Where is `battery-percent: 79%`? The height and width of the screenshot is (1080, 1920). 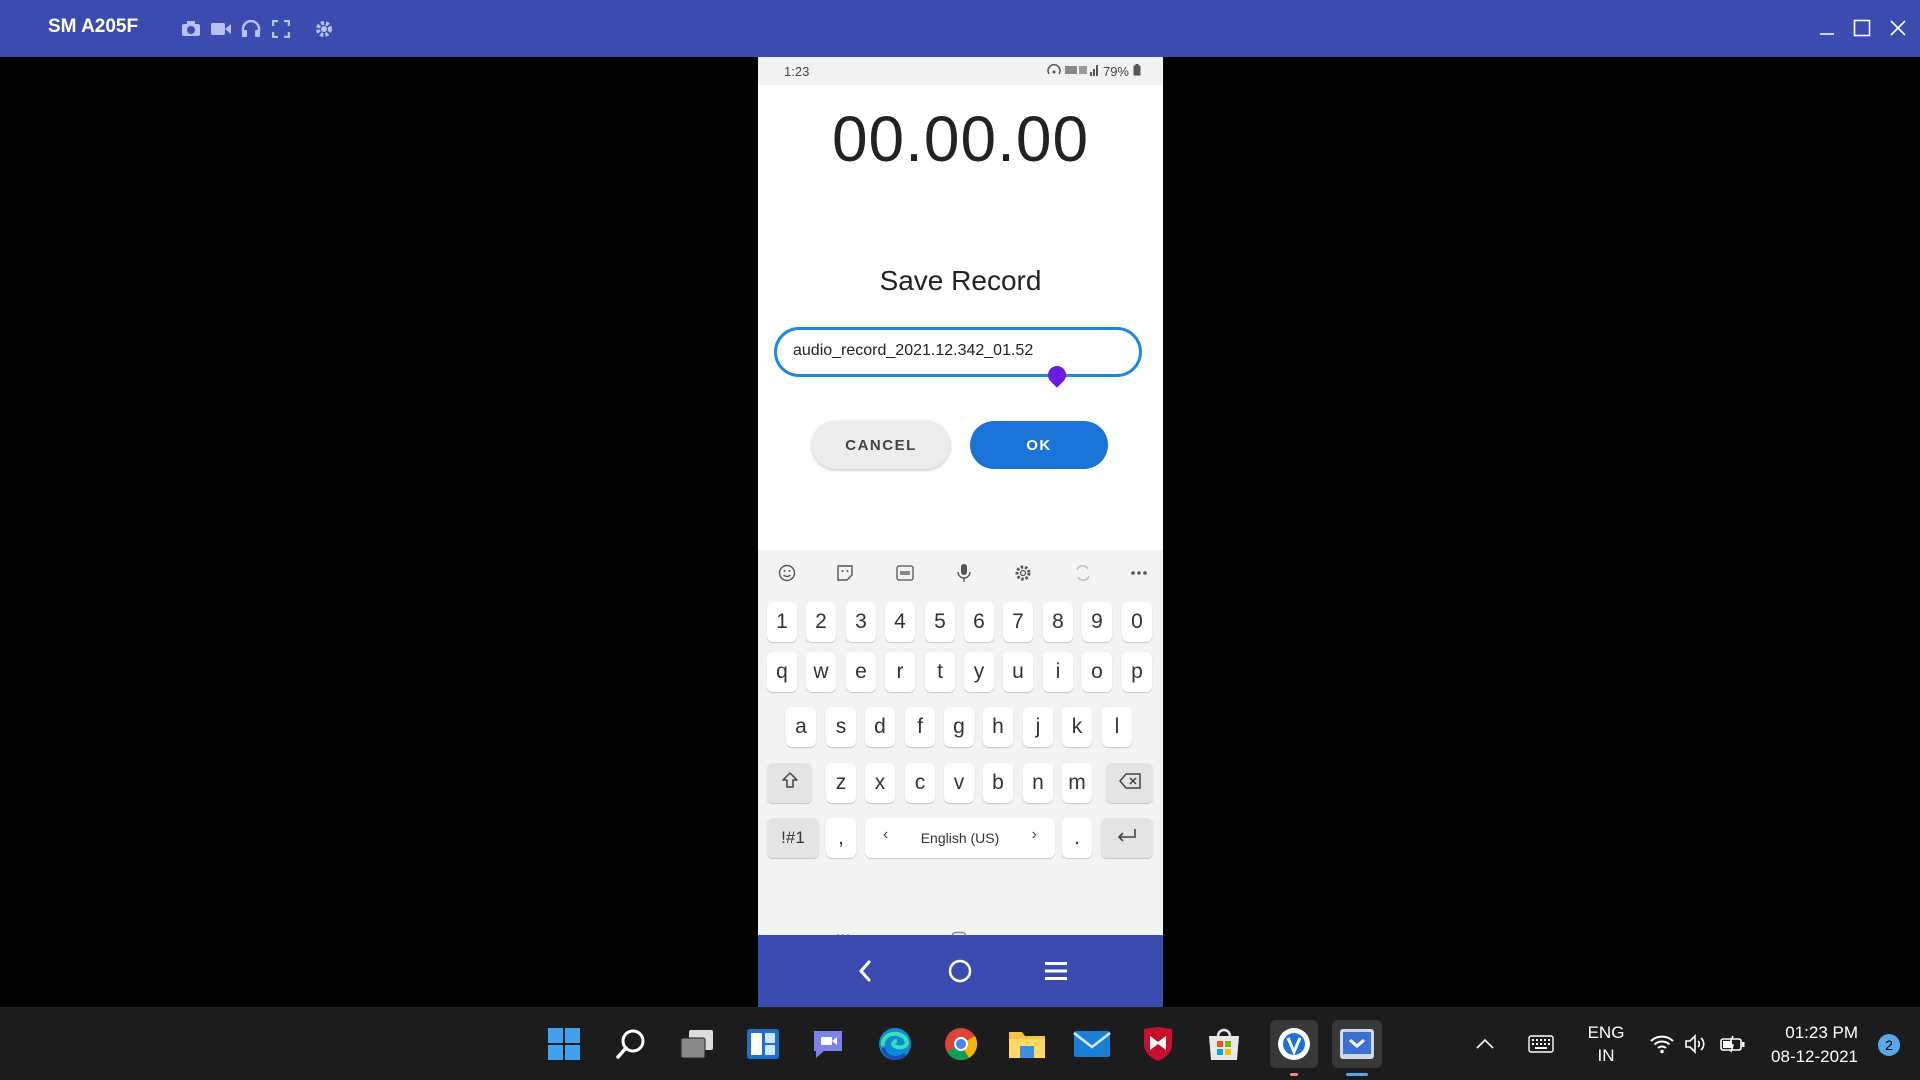 battery-percent: 79% is located at coordinates (1115, 71).